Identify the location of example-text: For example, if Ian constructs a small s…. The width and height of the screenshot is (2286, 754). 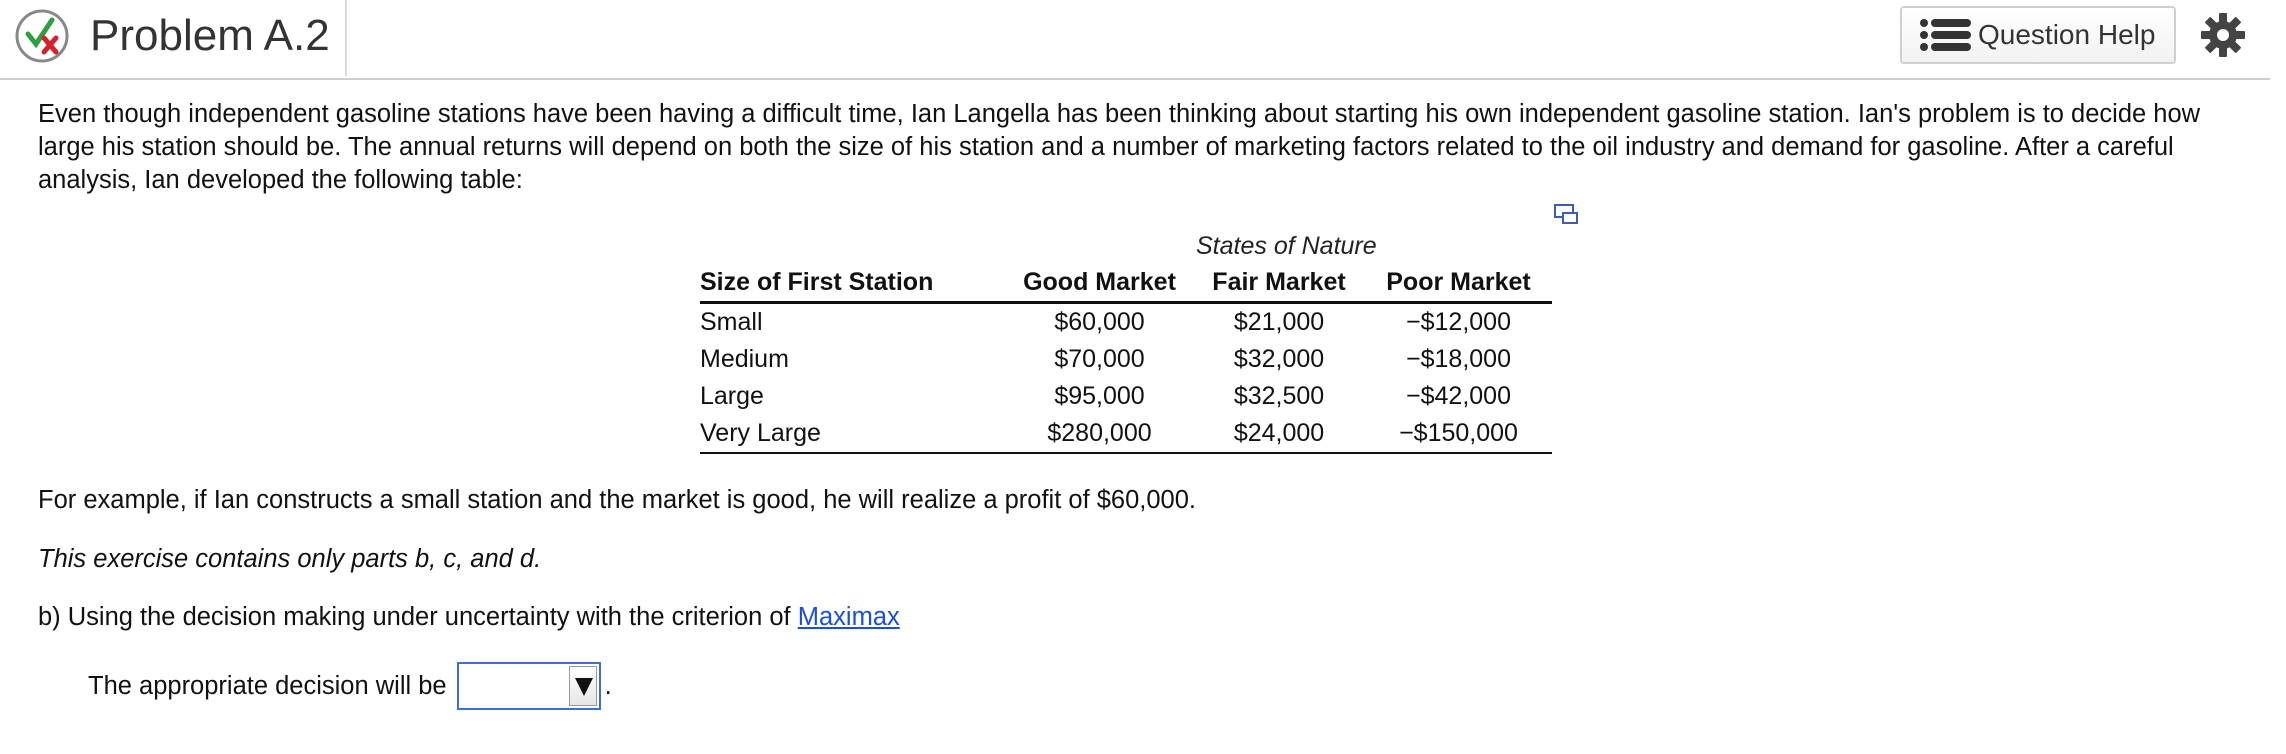
(617, 500).